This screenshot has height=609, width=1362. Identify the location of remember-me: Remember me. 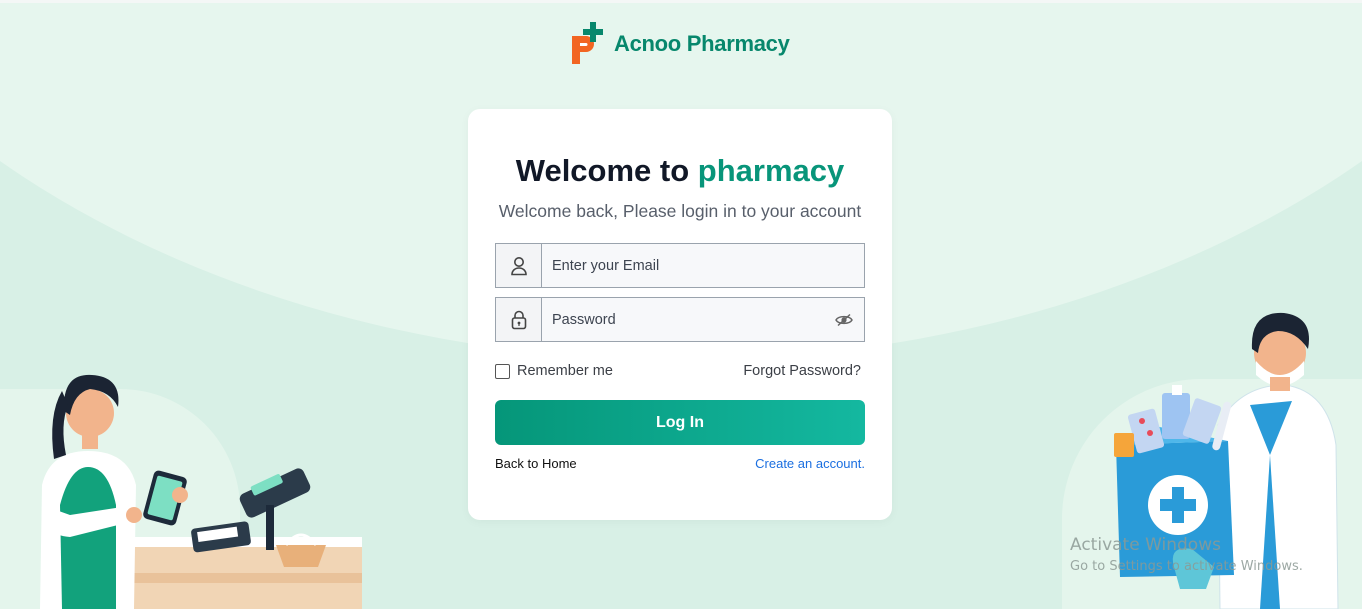
(554, 371).